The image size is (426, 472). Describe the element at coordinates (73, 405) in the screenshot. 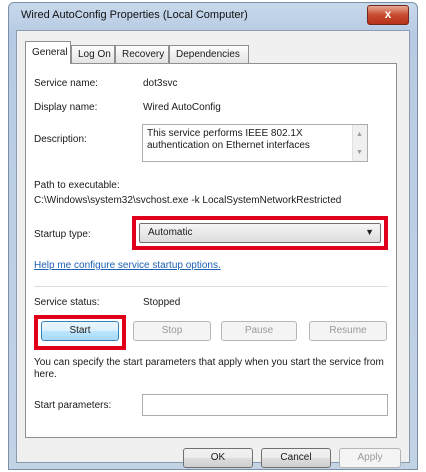

I see `start-params-label: Start parameters:` at that location.